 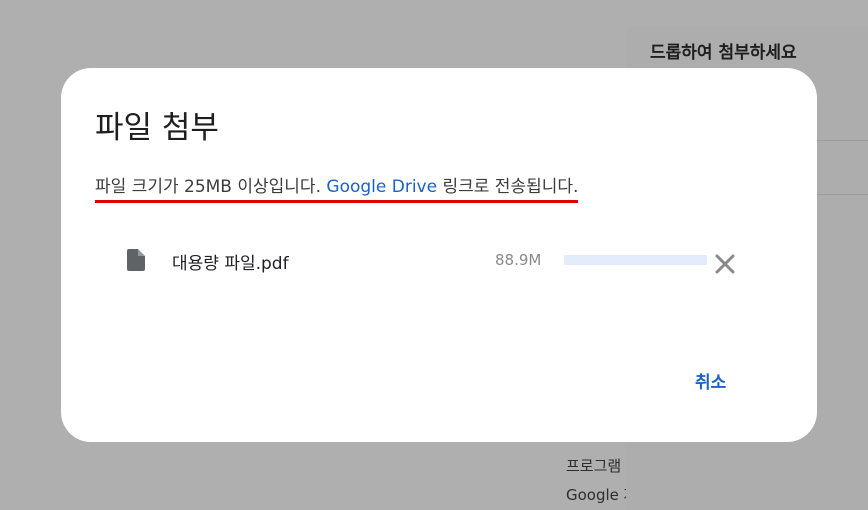 What do you see at coordinates (508, 187) in the screenshot?
I see `message-suffix: 링크로 전송됩니다.` at bounding box center [508, 187].